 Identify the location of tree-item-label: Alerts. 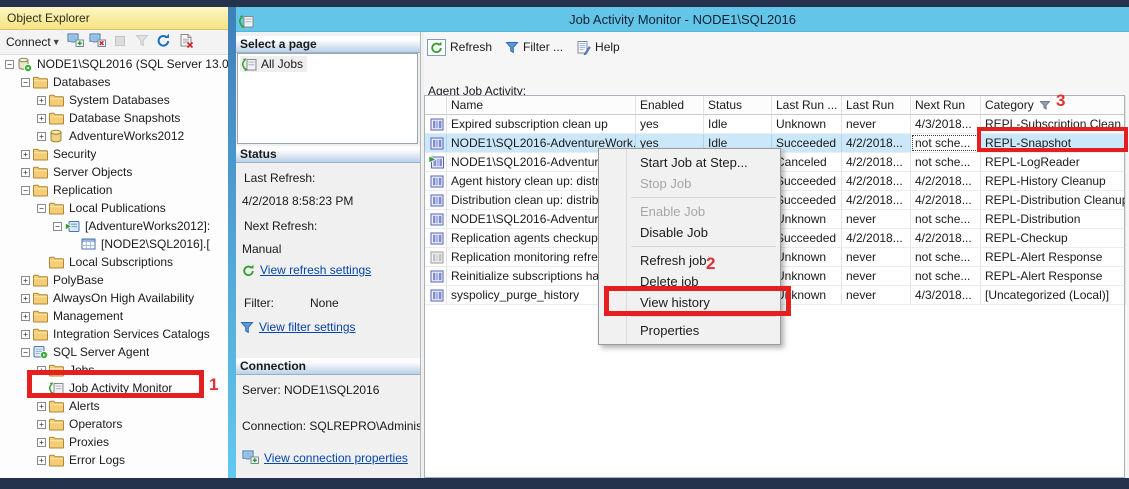
(84, 406).